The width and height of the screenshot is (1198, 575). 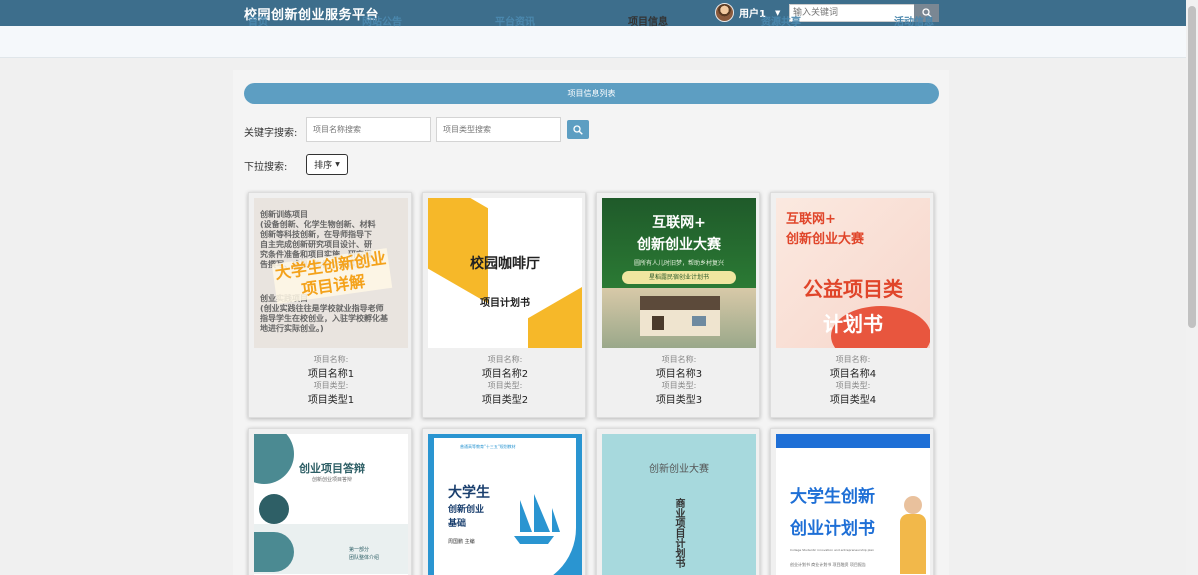 I want to click on project-type: 项目类型1, so click(x=331, y=400).